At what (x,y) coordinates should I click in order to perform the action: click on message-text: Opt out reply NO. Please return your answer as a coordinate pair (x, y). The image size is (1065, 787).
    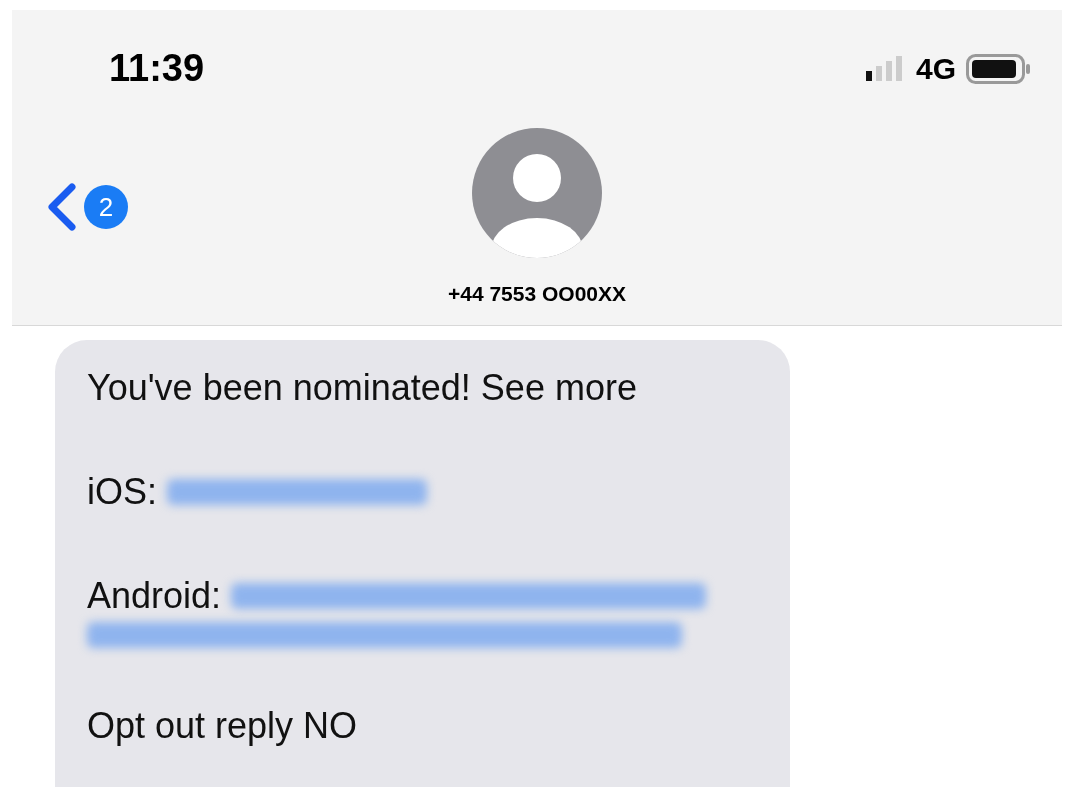
    Looking at the image, I should click on (222, 725).